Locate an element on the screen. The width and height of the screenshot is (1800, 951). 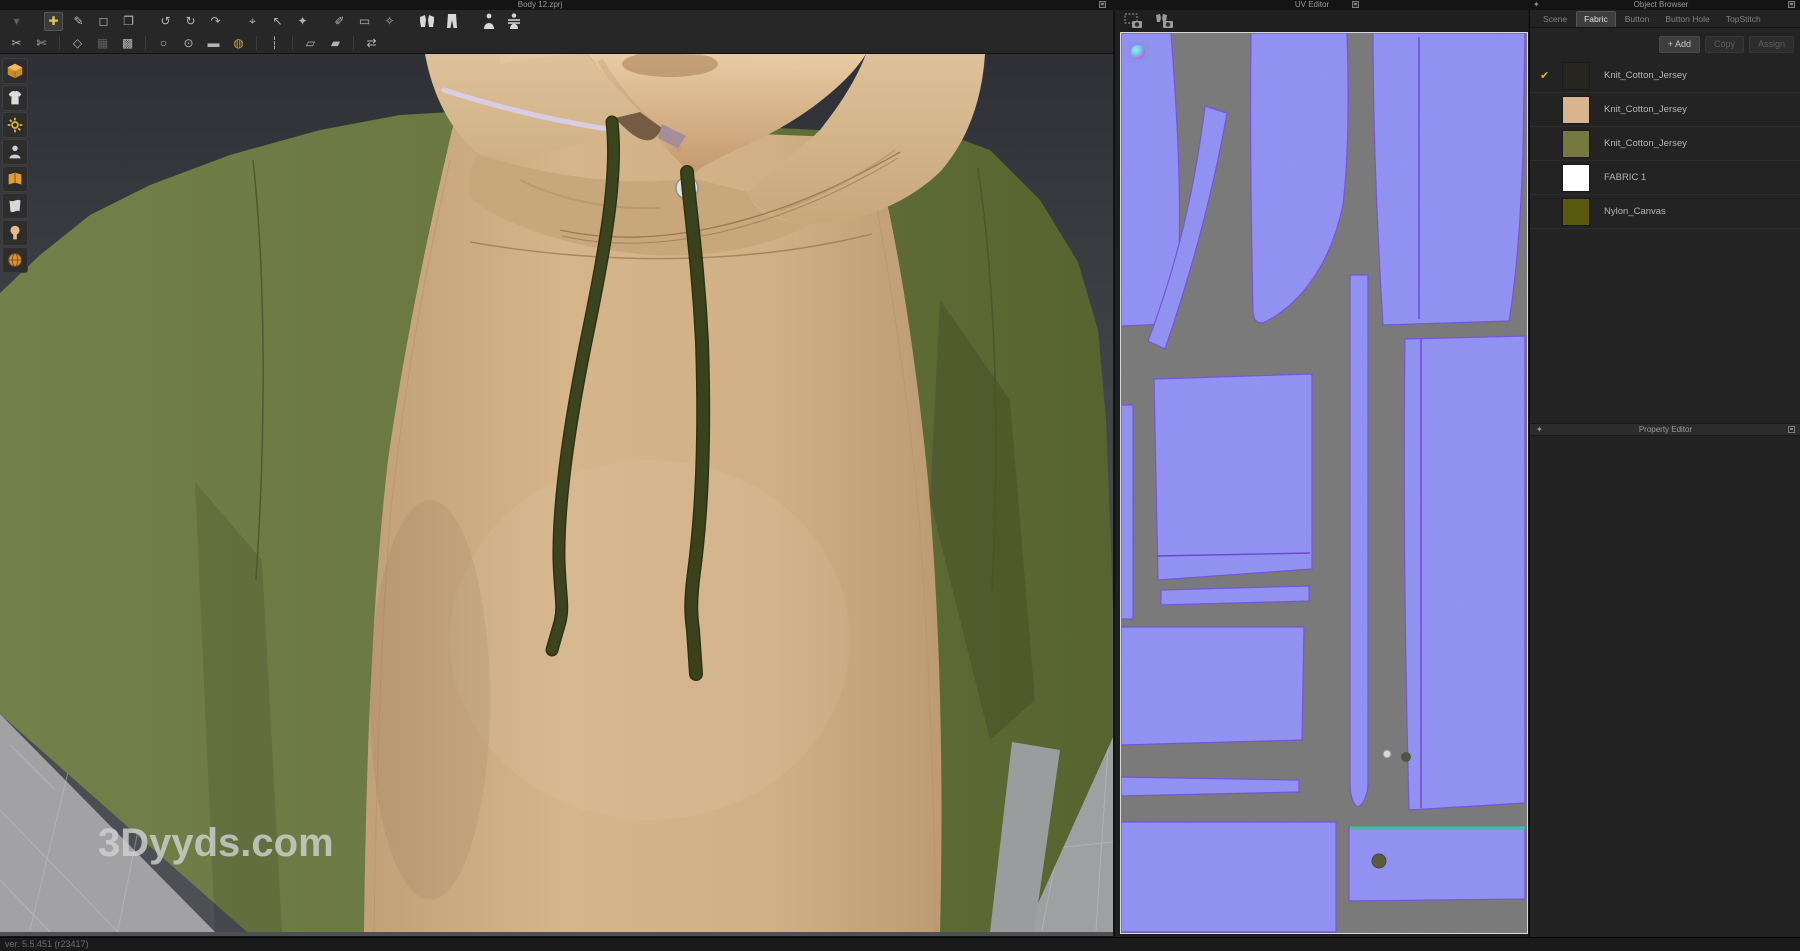
grading-lock-tool-icon: ◍ is located at coordinates (238, 43).